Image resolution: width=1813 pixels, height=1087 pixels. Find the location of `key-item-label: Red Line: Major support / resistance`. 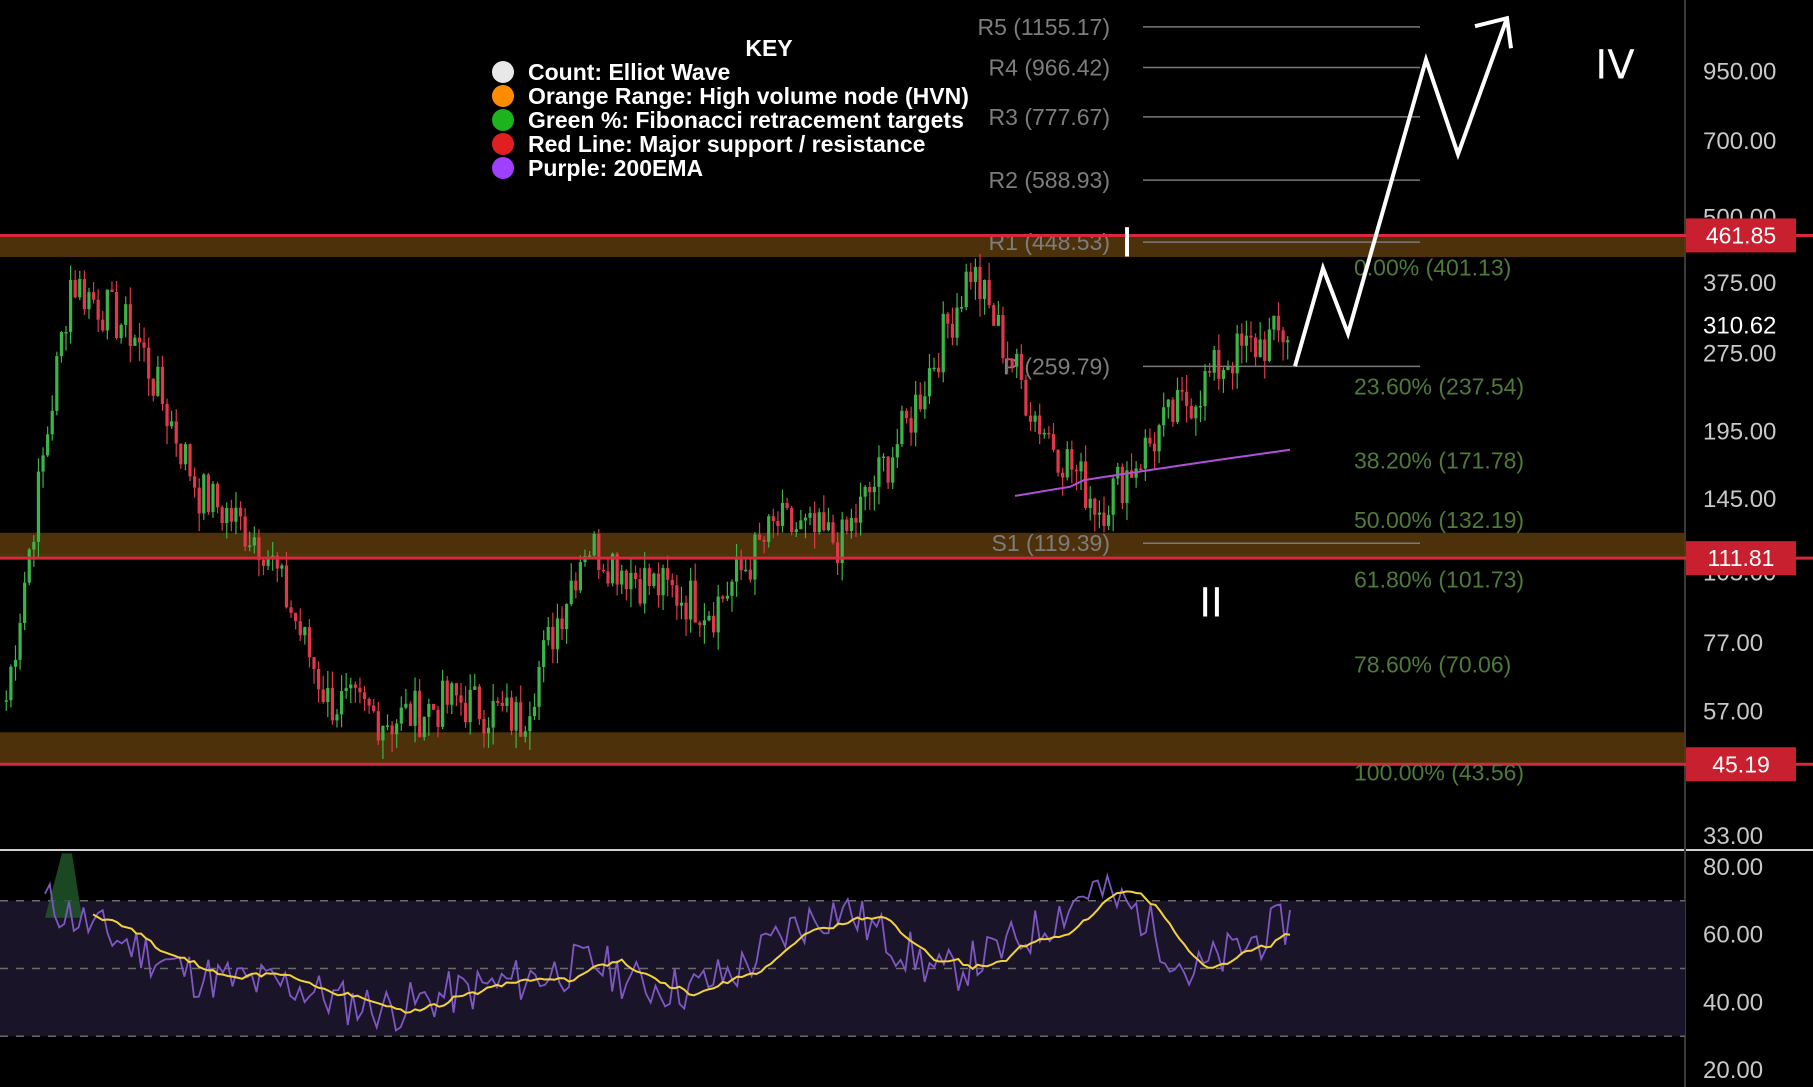

key-item-label: Red Line: Major support / resistance is located at coordinates (726, 144).